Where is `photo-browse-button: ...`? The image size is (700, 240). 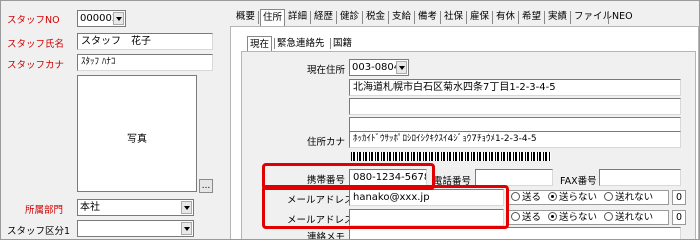 photo-browse-button: ... is located at coordinates (206, 186).